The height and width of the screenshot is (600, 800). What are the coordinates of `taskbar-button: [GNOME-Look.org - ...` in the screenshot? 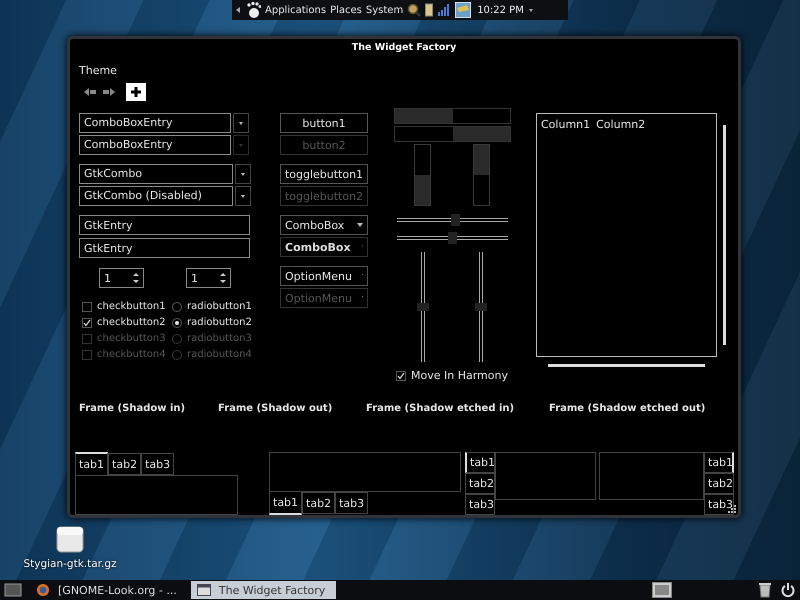 It's located at (106, 590).